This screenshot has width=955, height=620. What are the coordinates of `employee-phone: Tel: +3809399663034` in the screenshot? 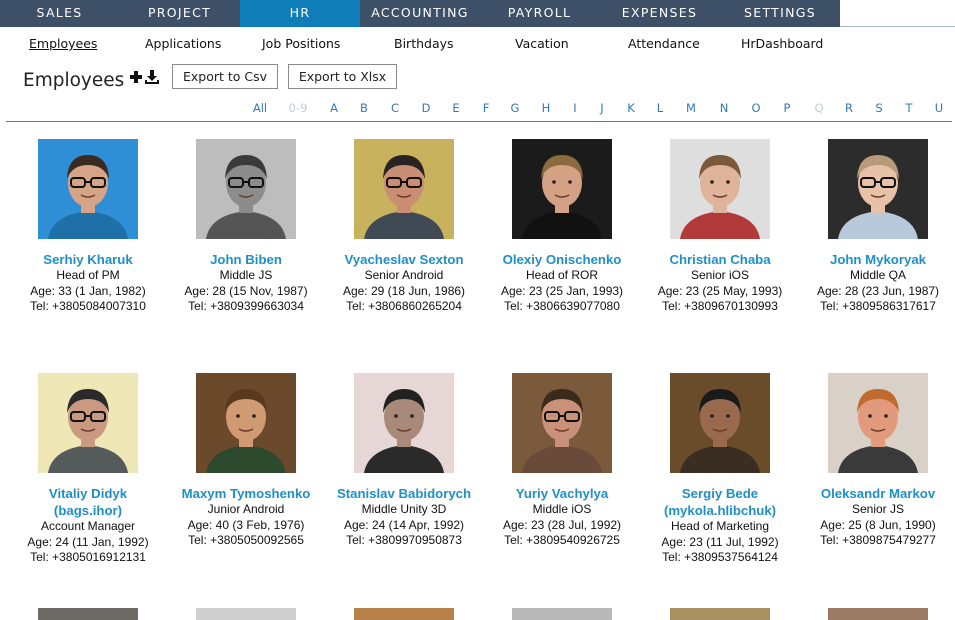 It's located at (246, 306).